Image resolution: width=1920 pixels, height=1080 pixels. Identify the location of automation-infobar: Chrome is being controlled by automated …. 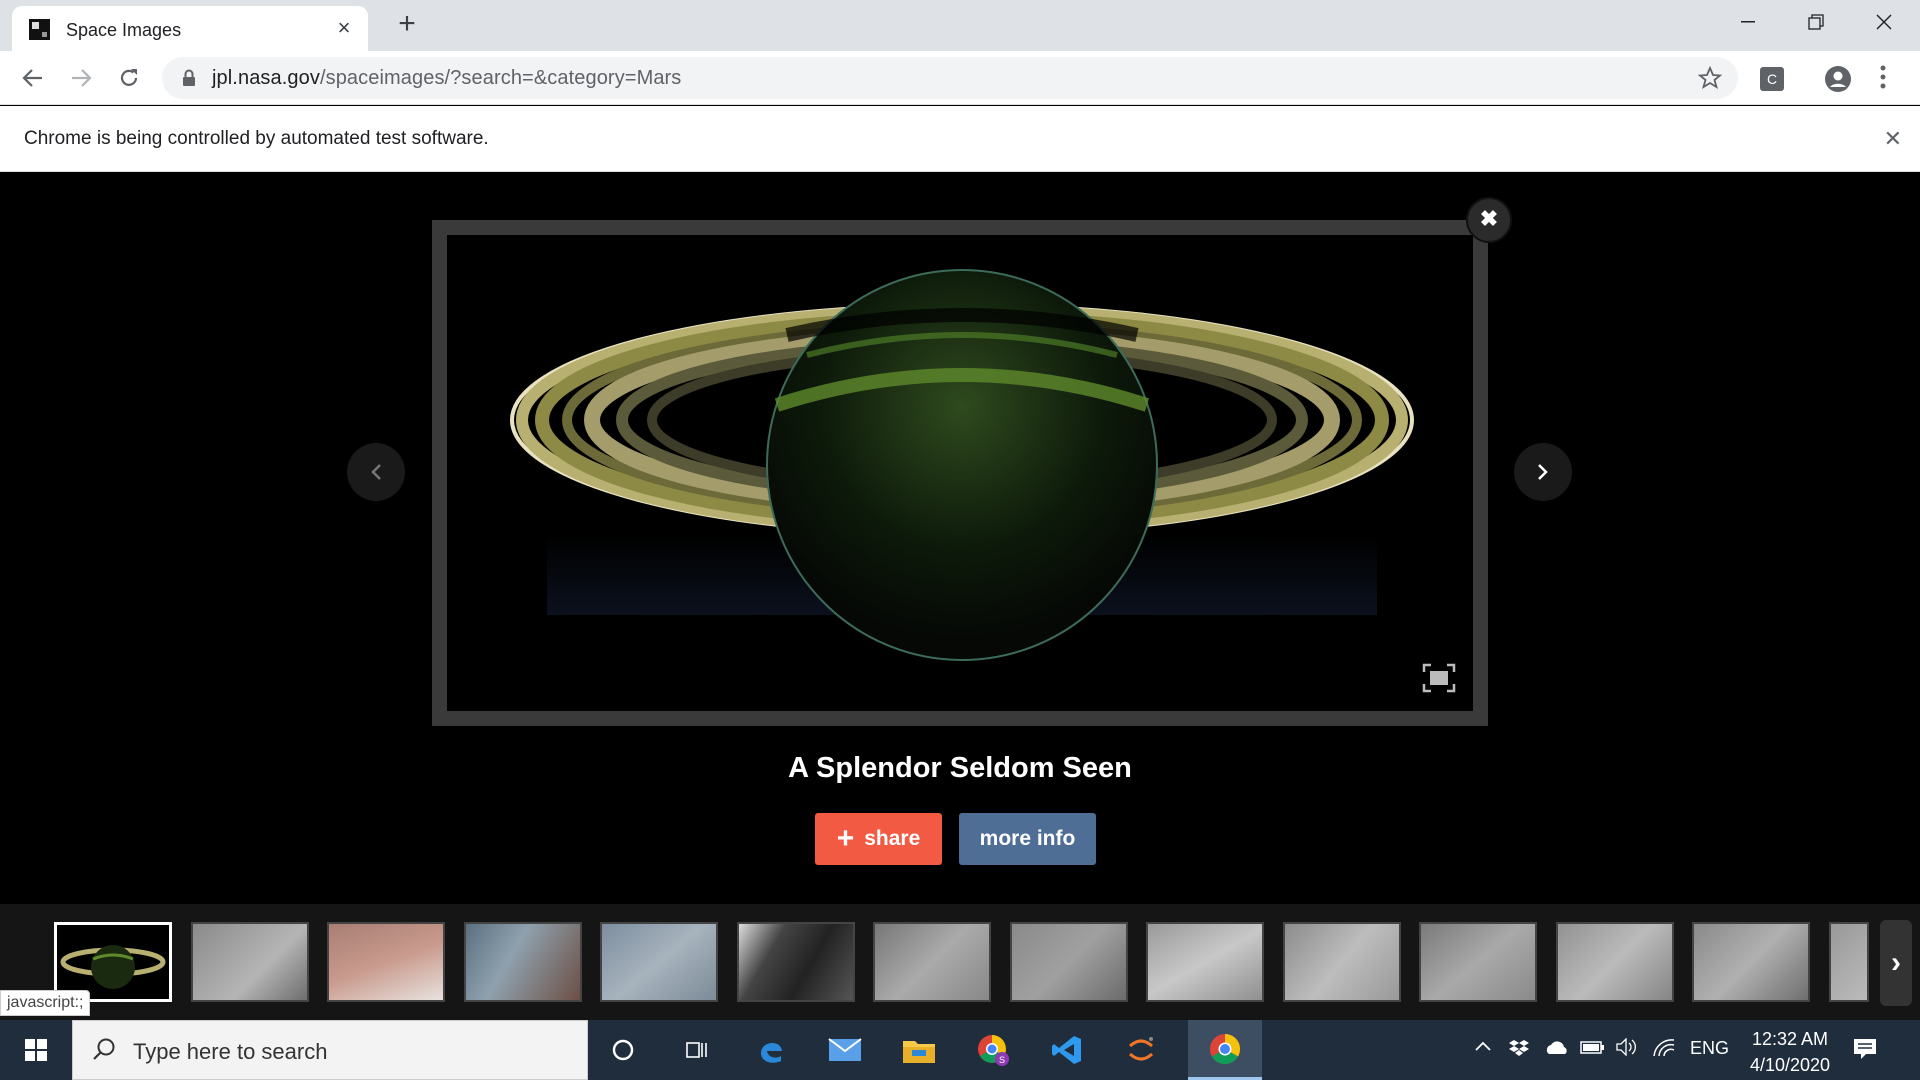
(960, 139).